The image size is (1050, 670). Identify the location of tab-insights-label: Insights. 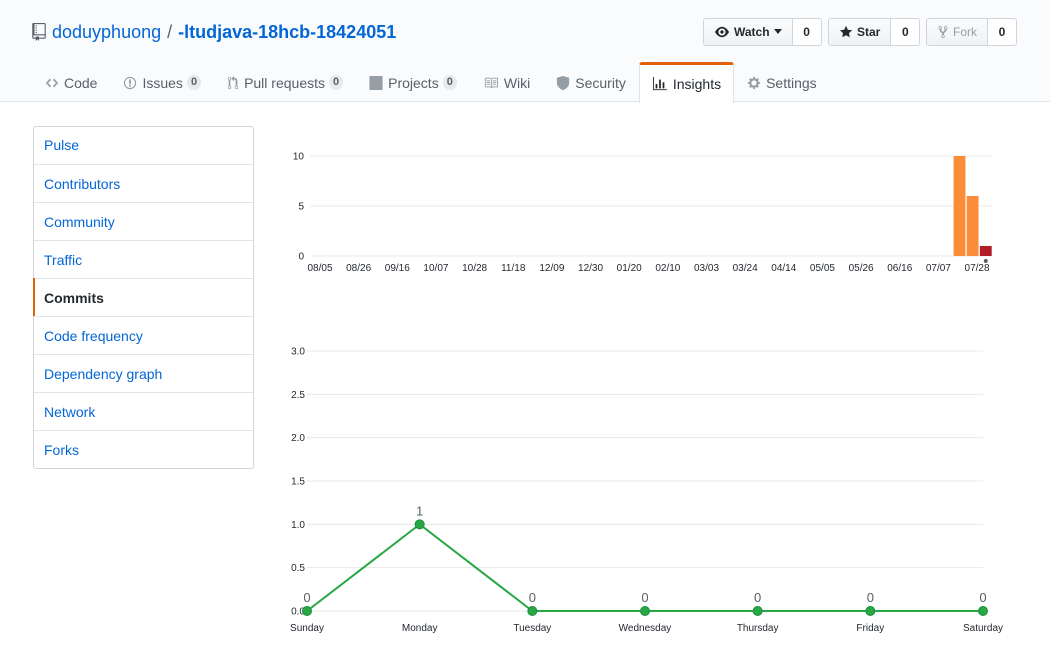
(697, 84).